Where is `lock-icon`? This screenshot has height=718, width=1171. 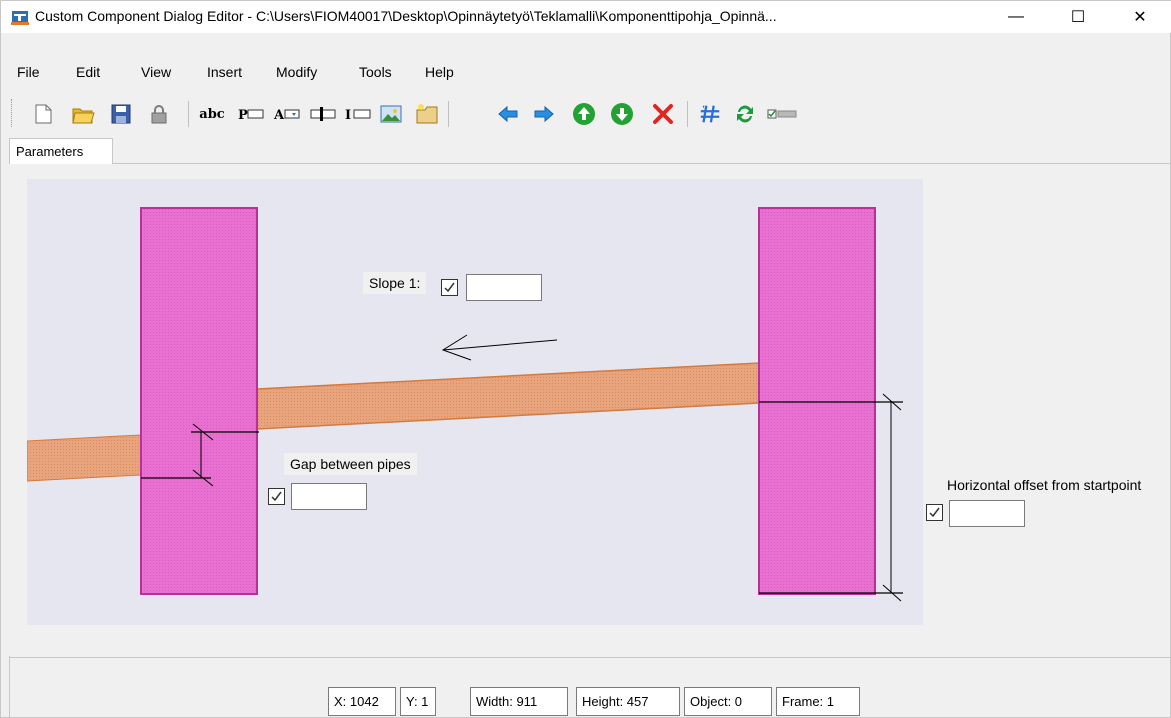
lock-icon is located at coordinates (159, 114).